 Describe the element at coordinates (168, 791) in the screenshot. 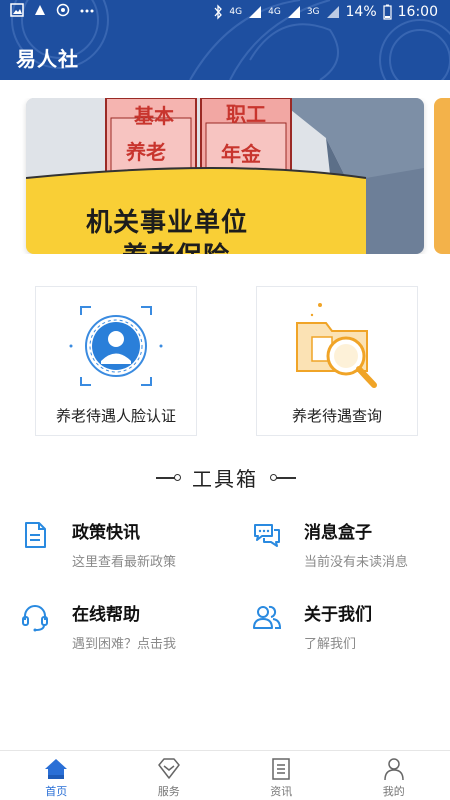

I see `nav-service-label: 服务` at that location.